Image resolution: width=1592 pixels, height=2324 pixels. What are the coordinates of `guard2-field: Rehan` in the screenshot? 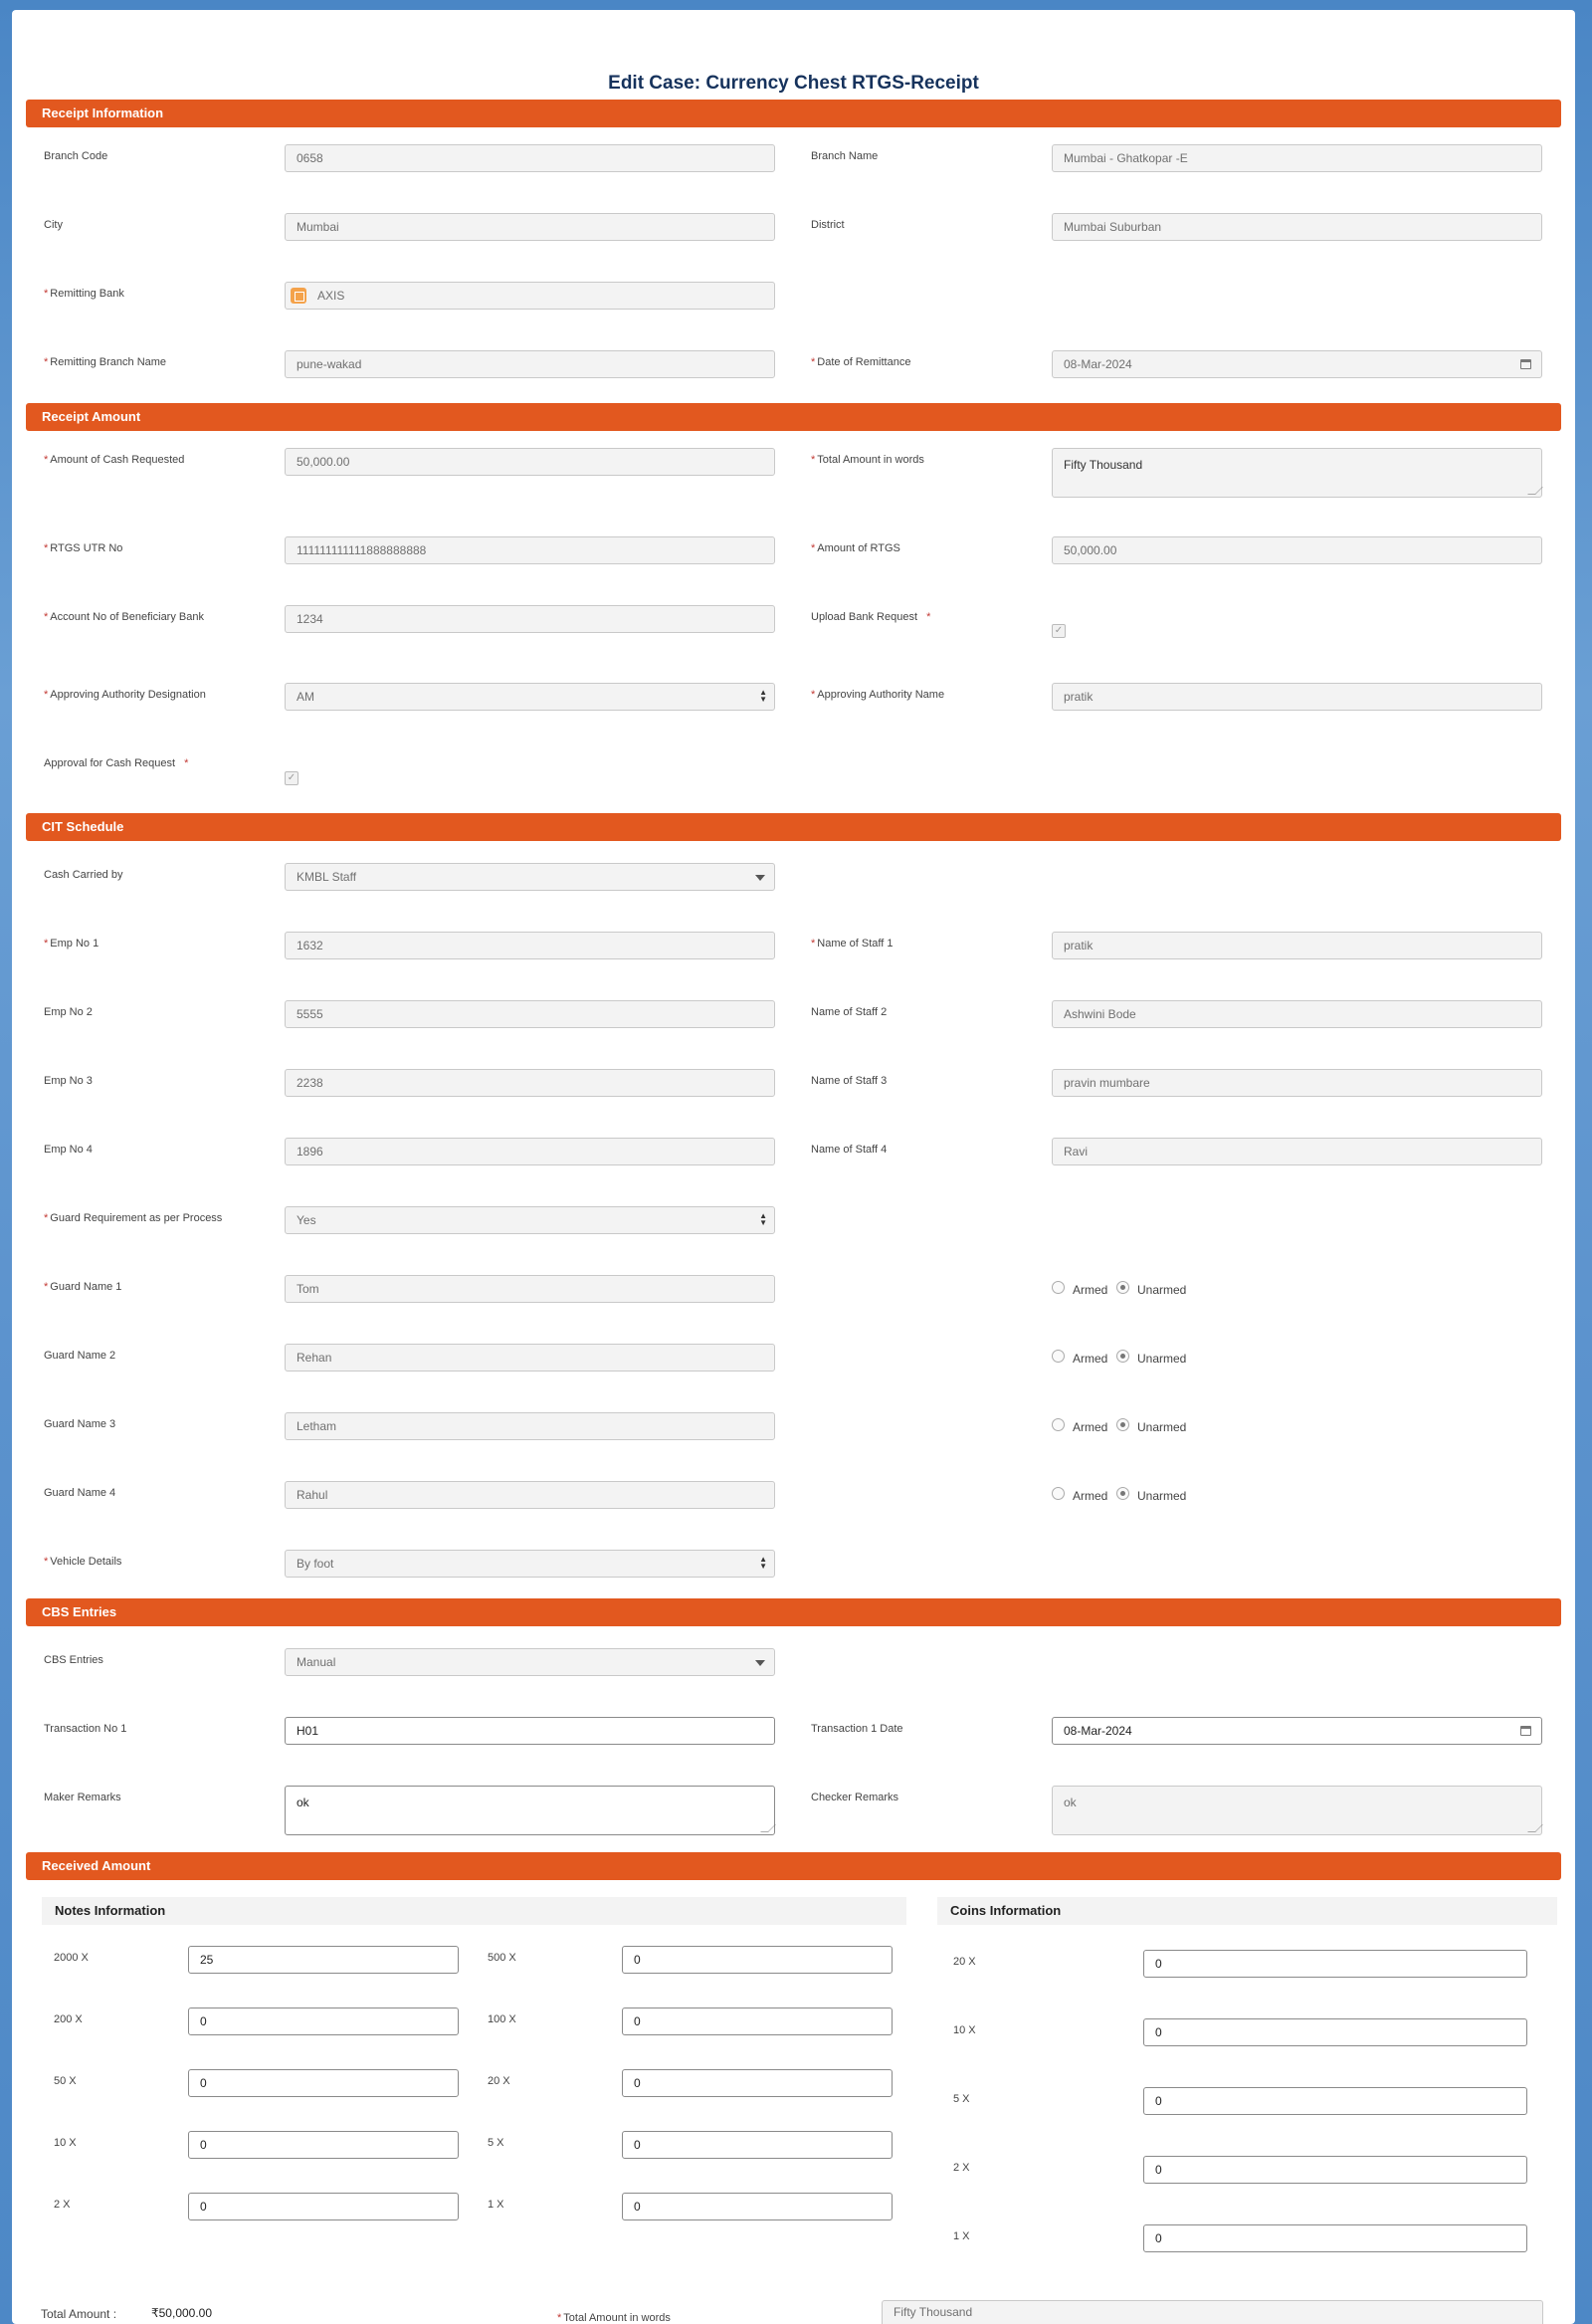 It's located at (530, 1358).